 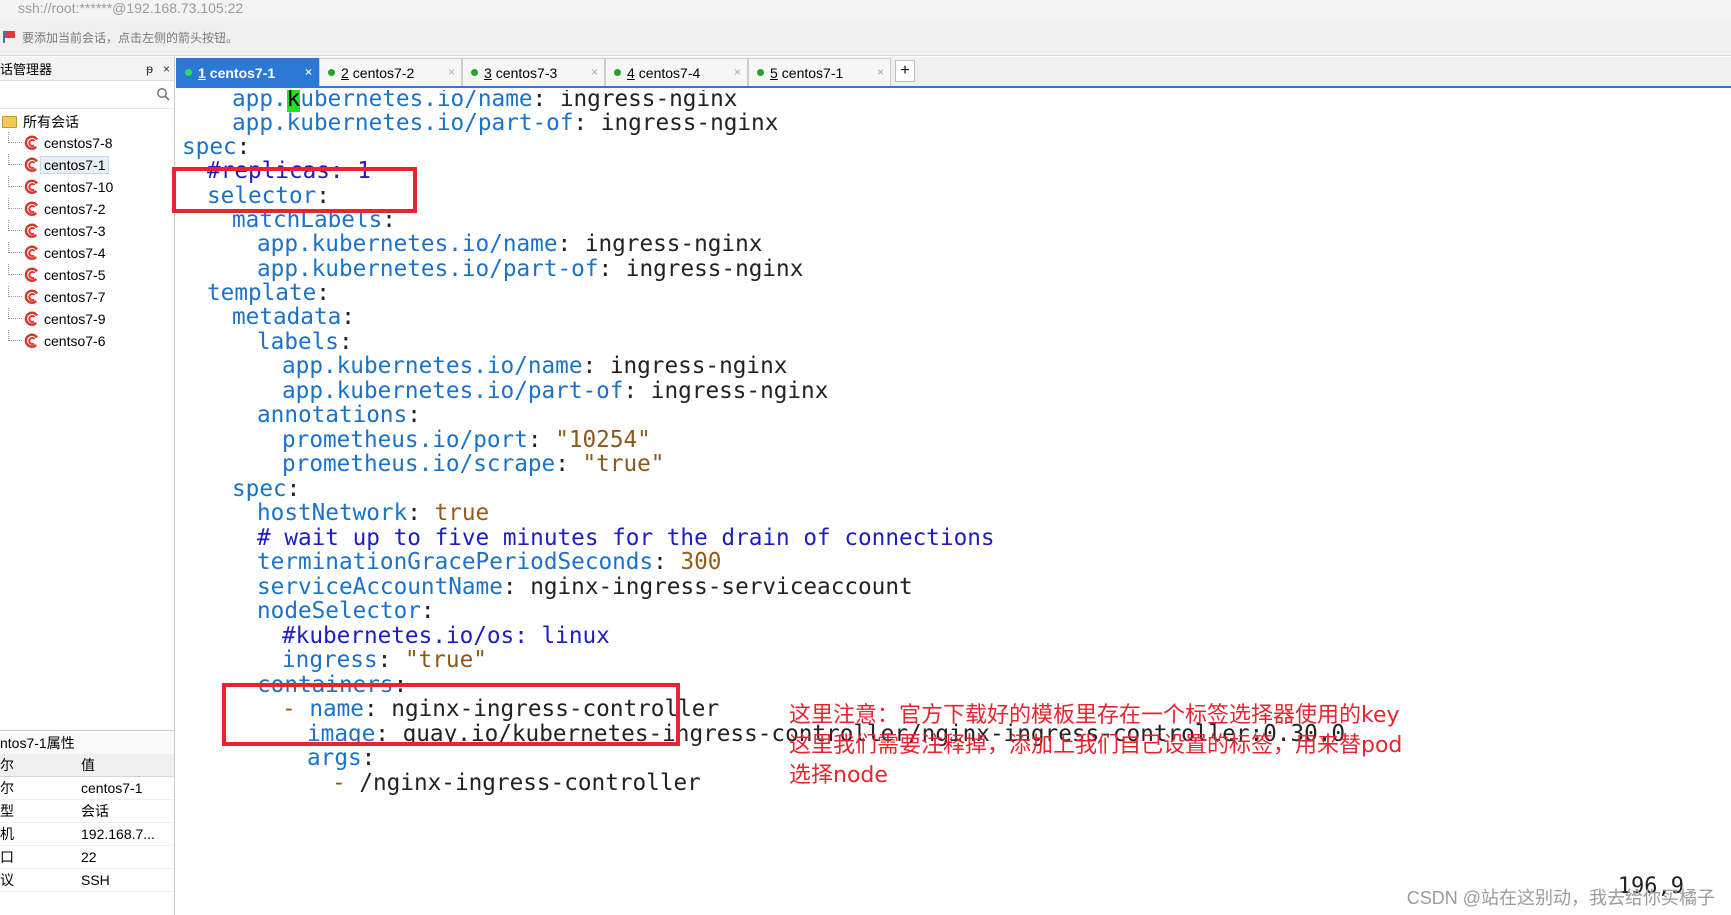 I want to click on tab-label: centos7-1, so click(x=242, y=72).